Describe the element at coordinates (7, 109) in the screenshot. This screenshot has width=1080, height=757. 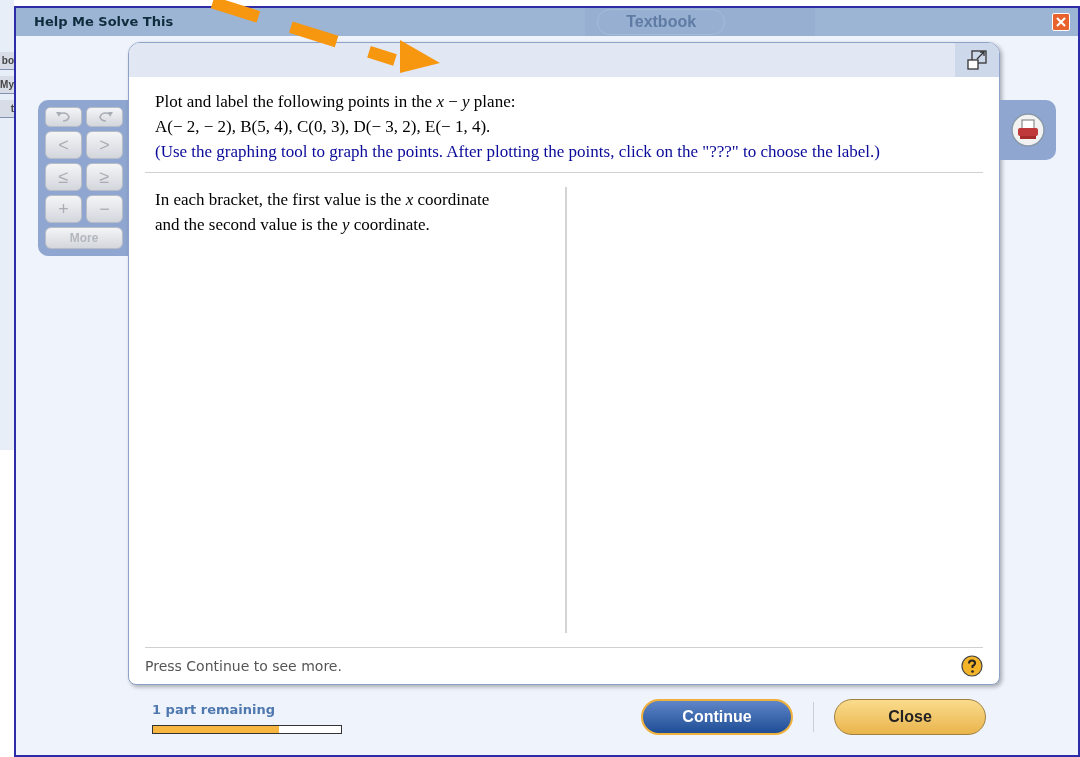
I see `sidebar-tab: t` at that location.